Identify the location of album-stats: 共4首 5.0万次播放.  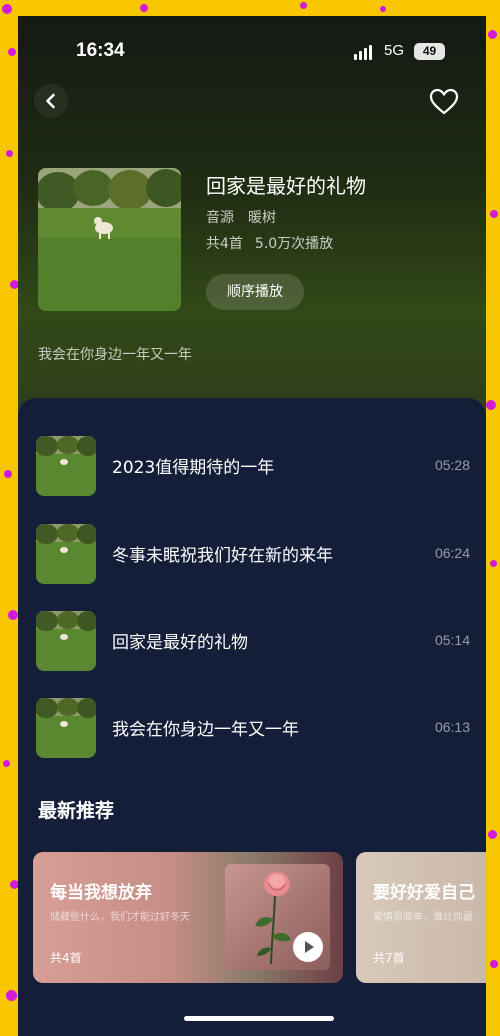
(269, 243).